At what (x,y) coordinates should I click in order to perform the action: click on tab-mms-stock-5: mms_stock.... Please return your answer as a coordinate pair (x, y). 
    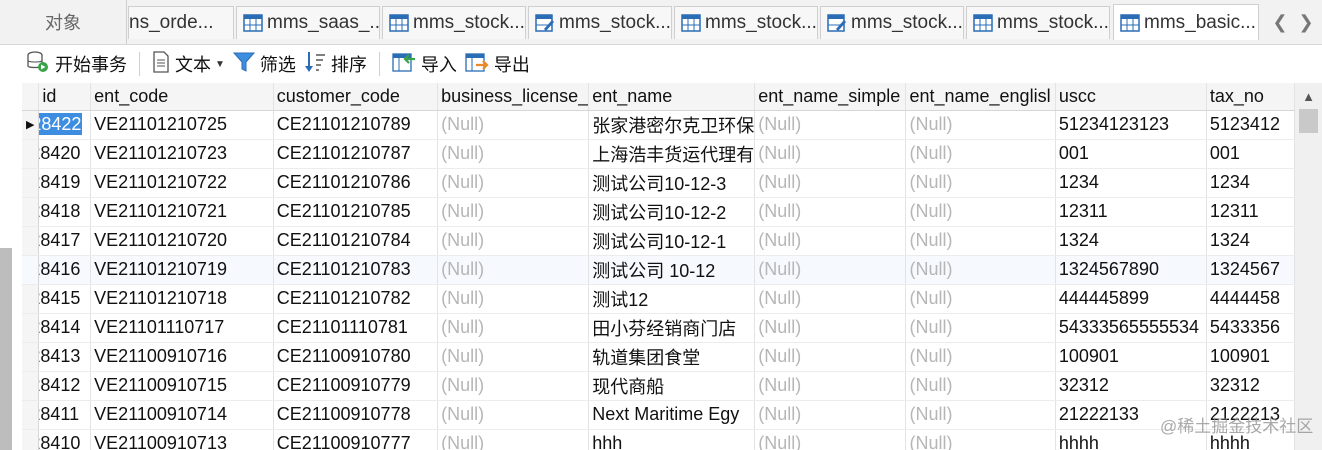
    Looking at the image, I should click on (1038, 22).